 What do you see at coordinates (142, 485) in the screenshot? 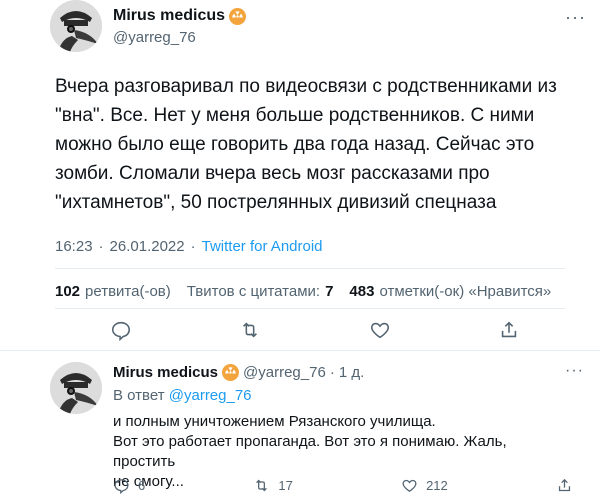
I see `reply-replies-count: 6` at bounding box center [142, 485].